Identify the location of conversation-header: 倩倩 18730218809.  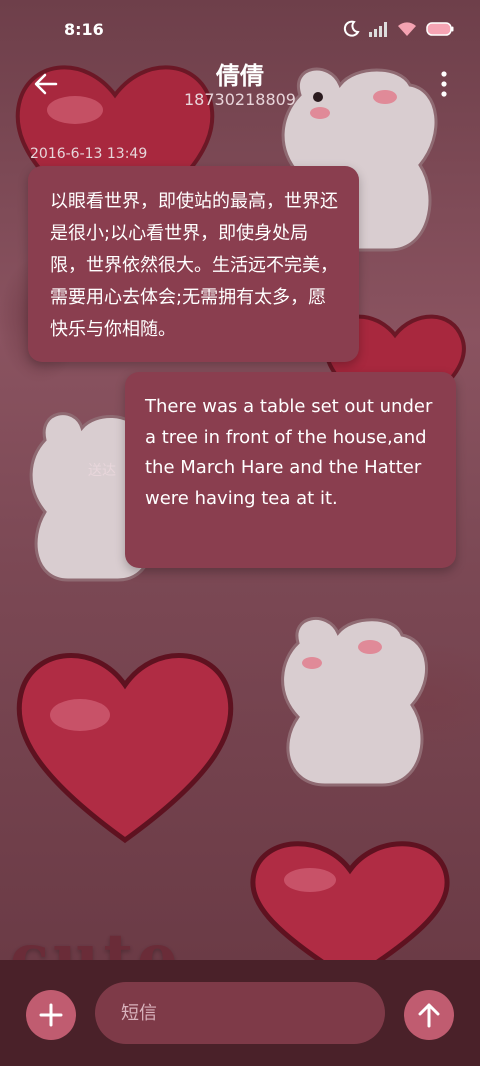
(240, 86).